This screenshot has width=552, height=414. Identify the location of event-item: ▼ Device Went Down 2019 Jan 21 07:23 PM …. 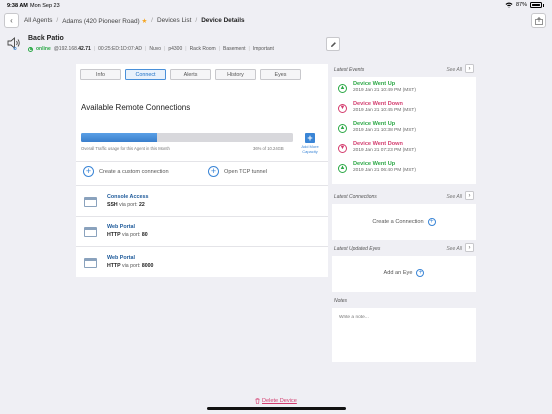
(377, 147).